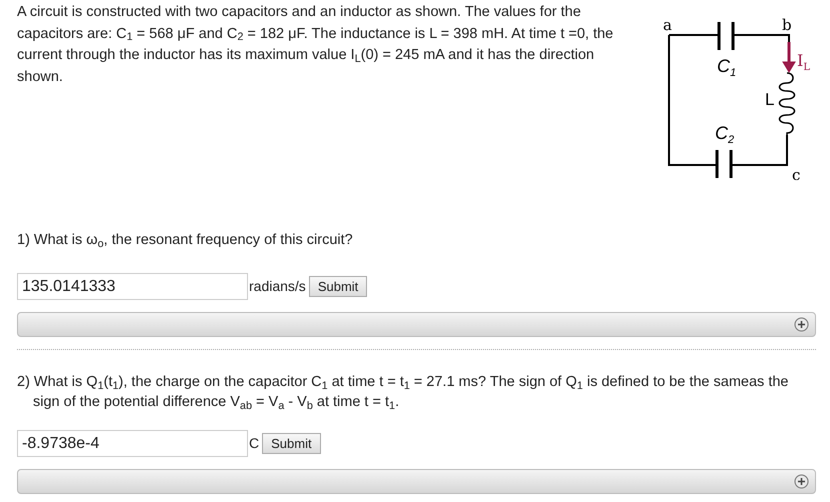  Describe the element at coordinates (132, 286) in the screenshot. I see `answer-field: 135.0141333` at that location.